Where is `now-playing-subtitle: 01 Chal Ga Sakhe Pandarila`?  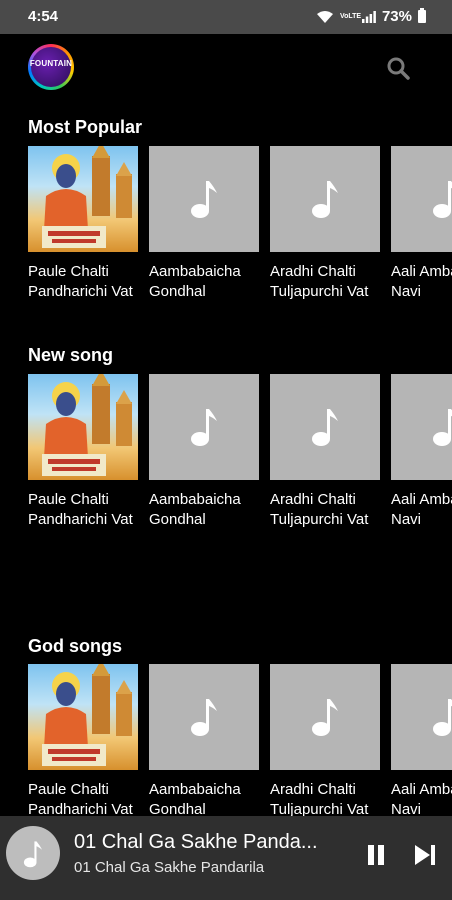
now-playing-subtitle: 01 Chal Ga Sakhe Pandarila is located at coordinates (169, 867).